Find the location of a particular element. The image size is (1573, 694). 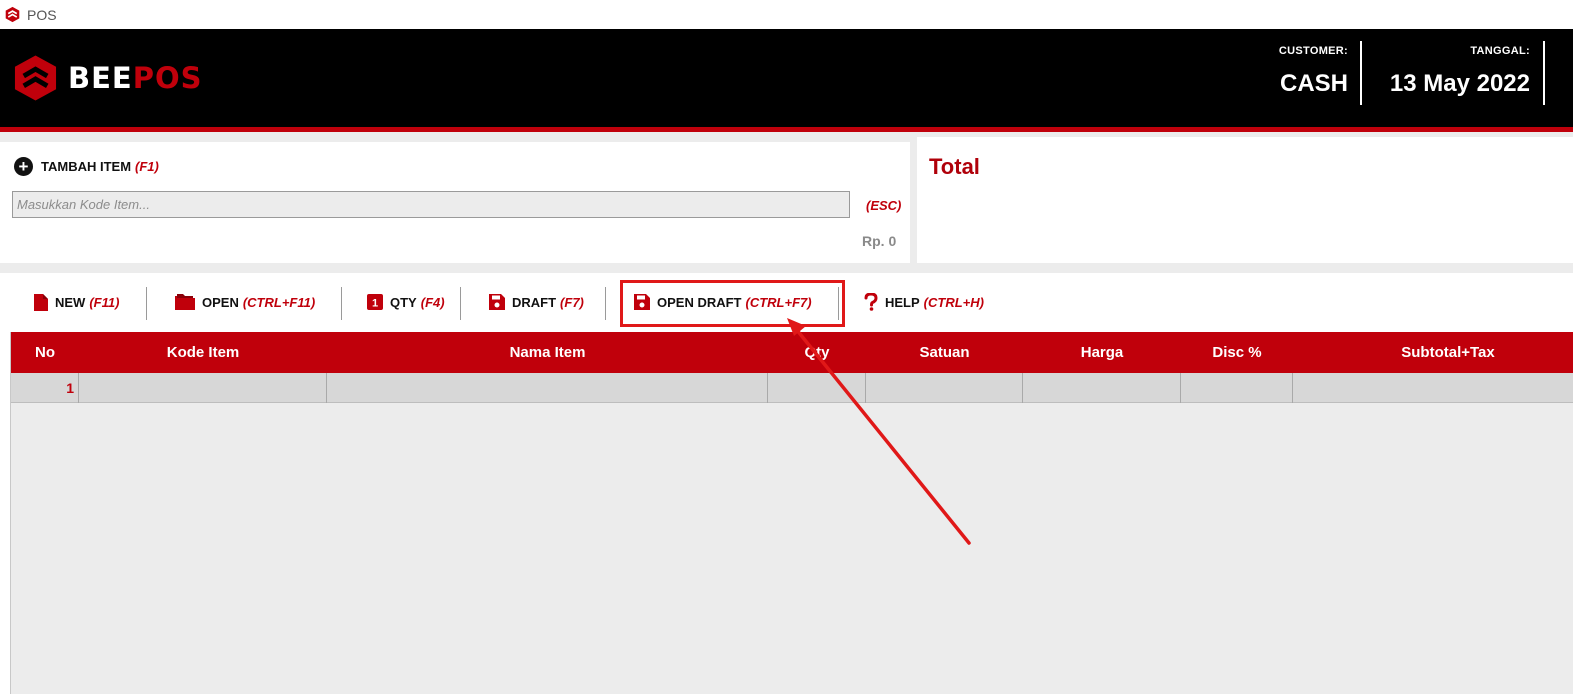

customer-block: CUSTOMER: CASH is located at coordinates (1264, 72).